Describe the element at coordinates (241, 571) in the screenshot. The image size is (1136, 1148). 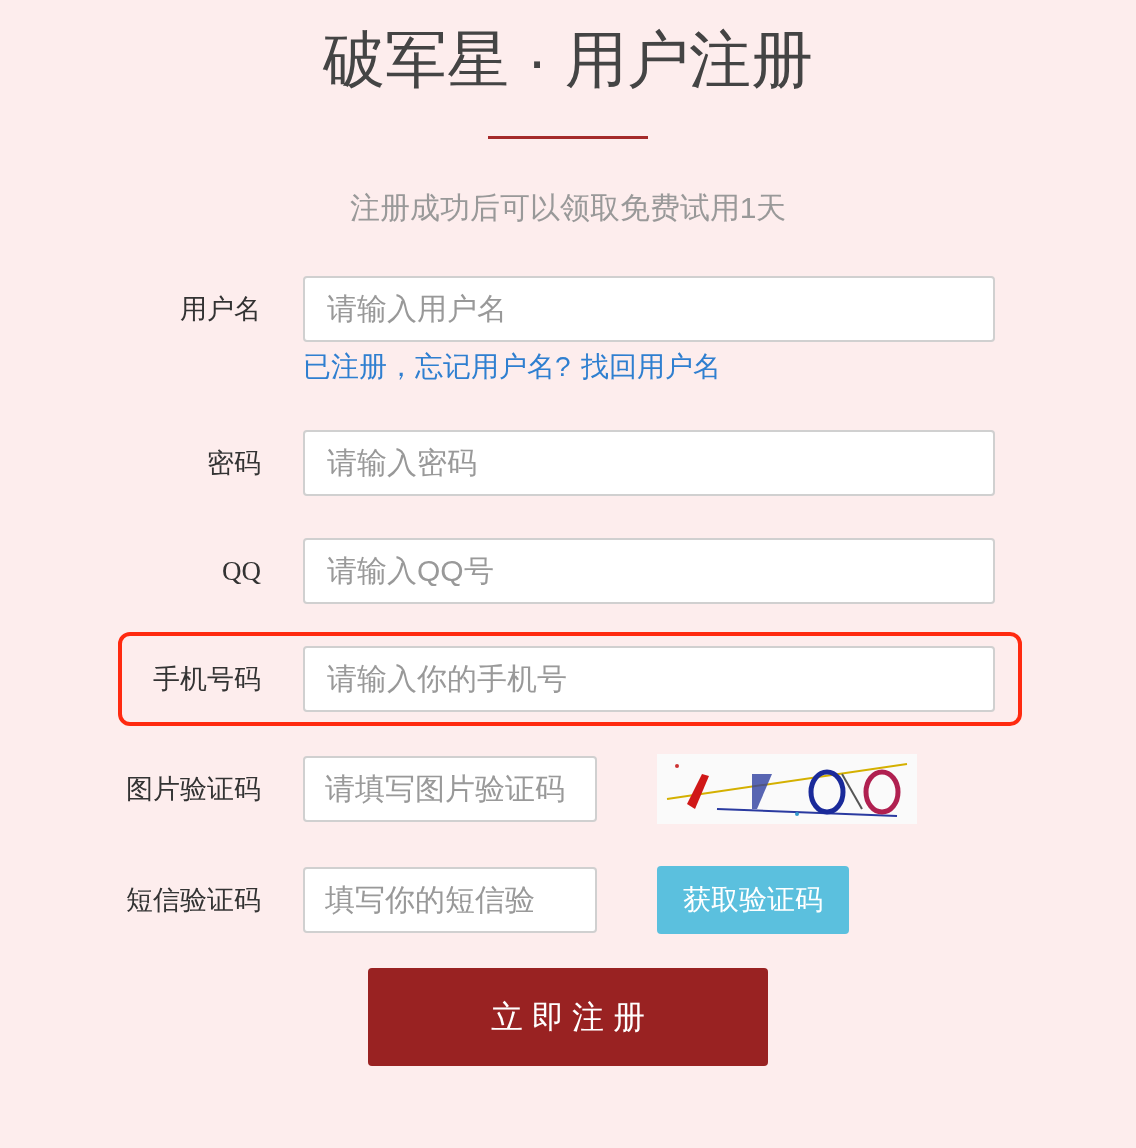
I see `field-label: QQ` at that location.